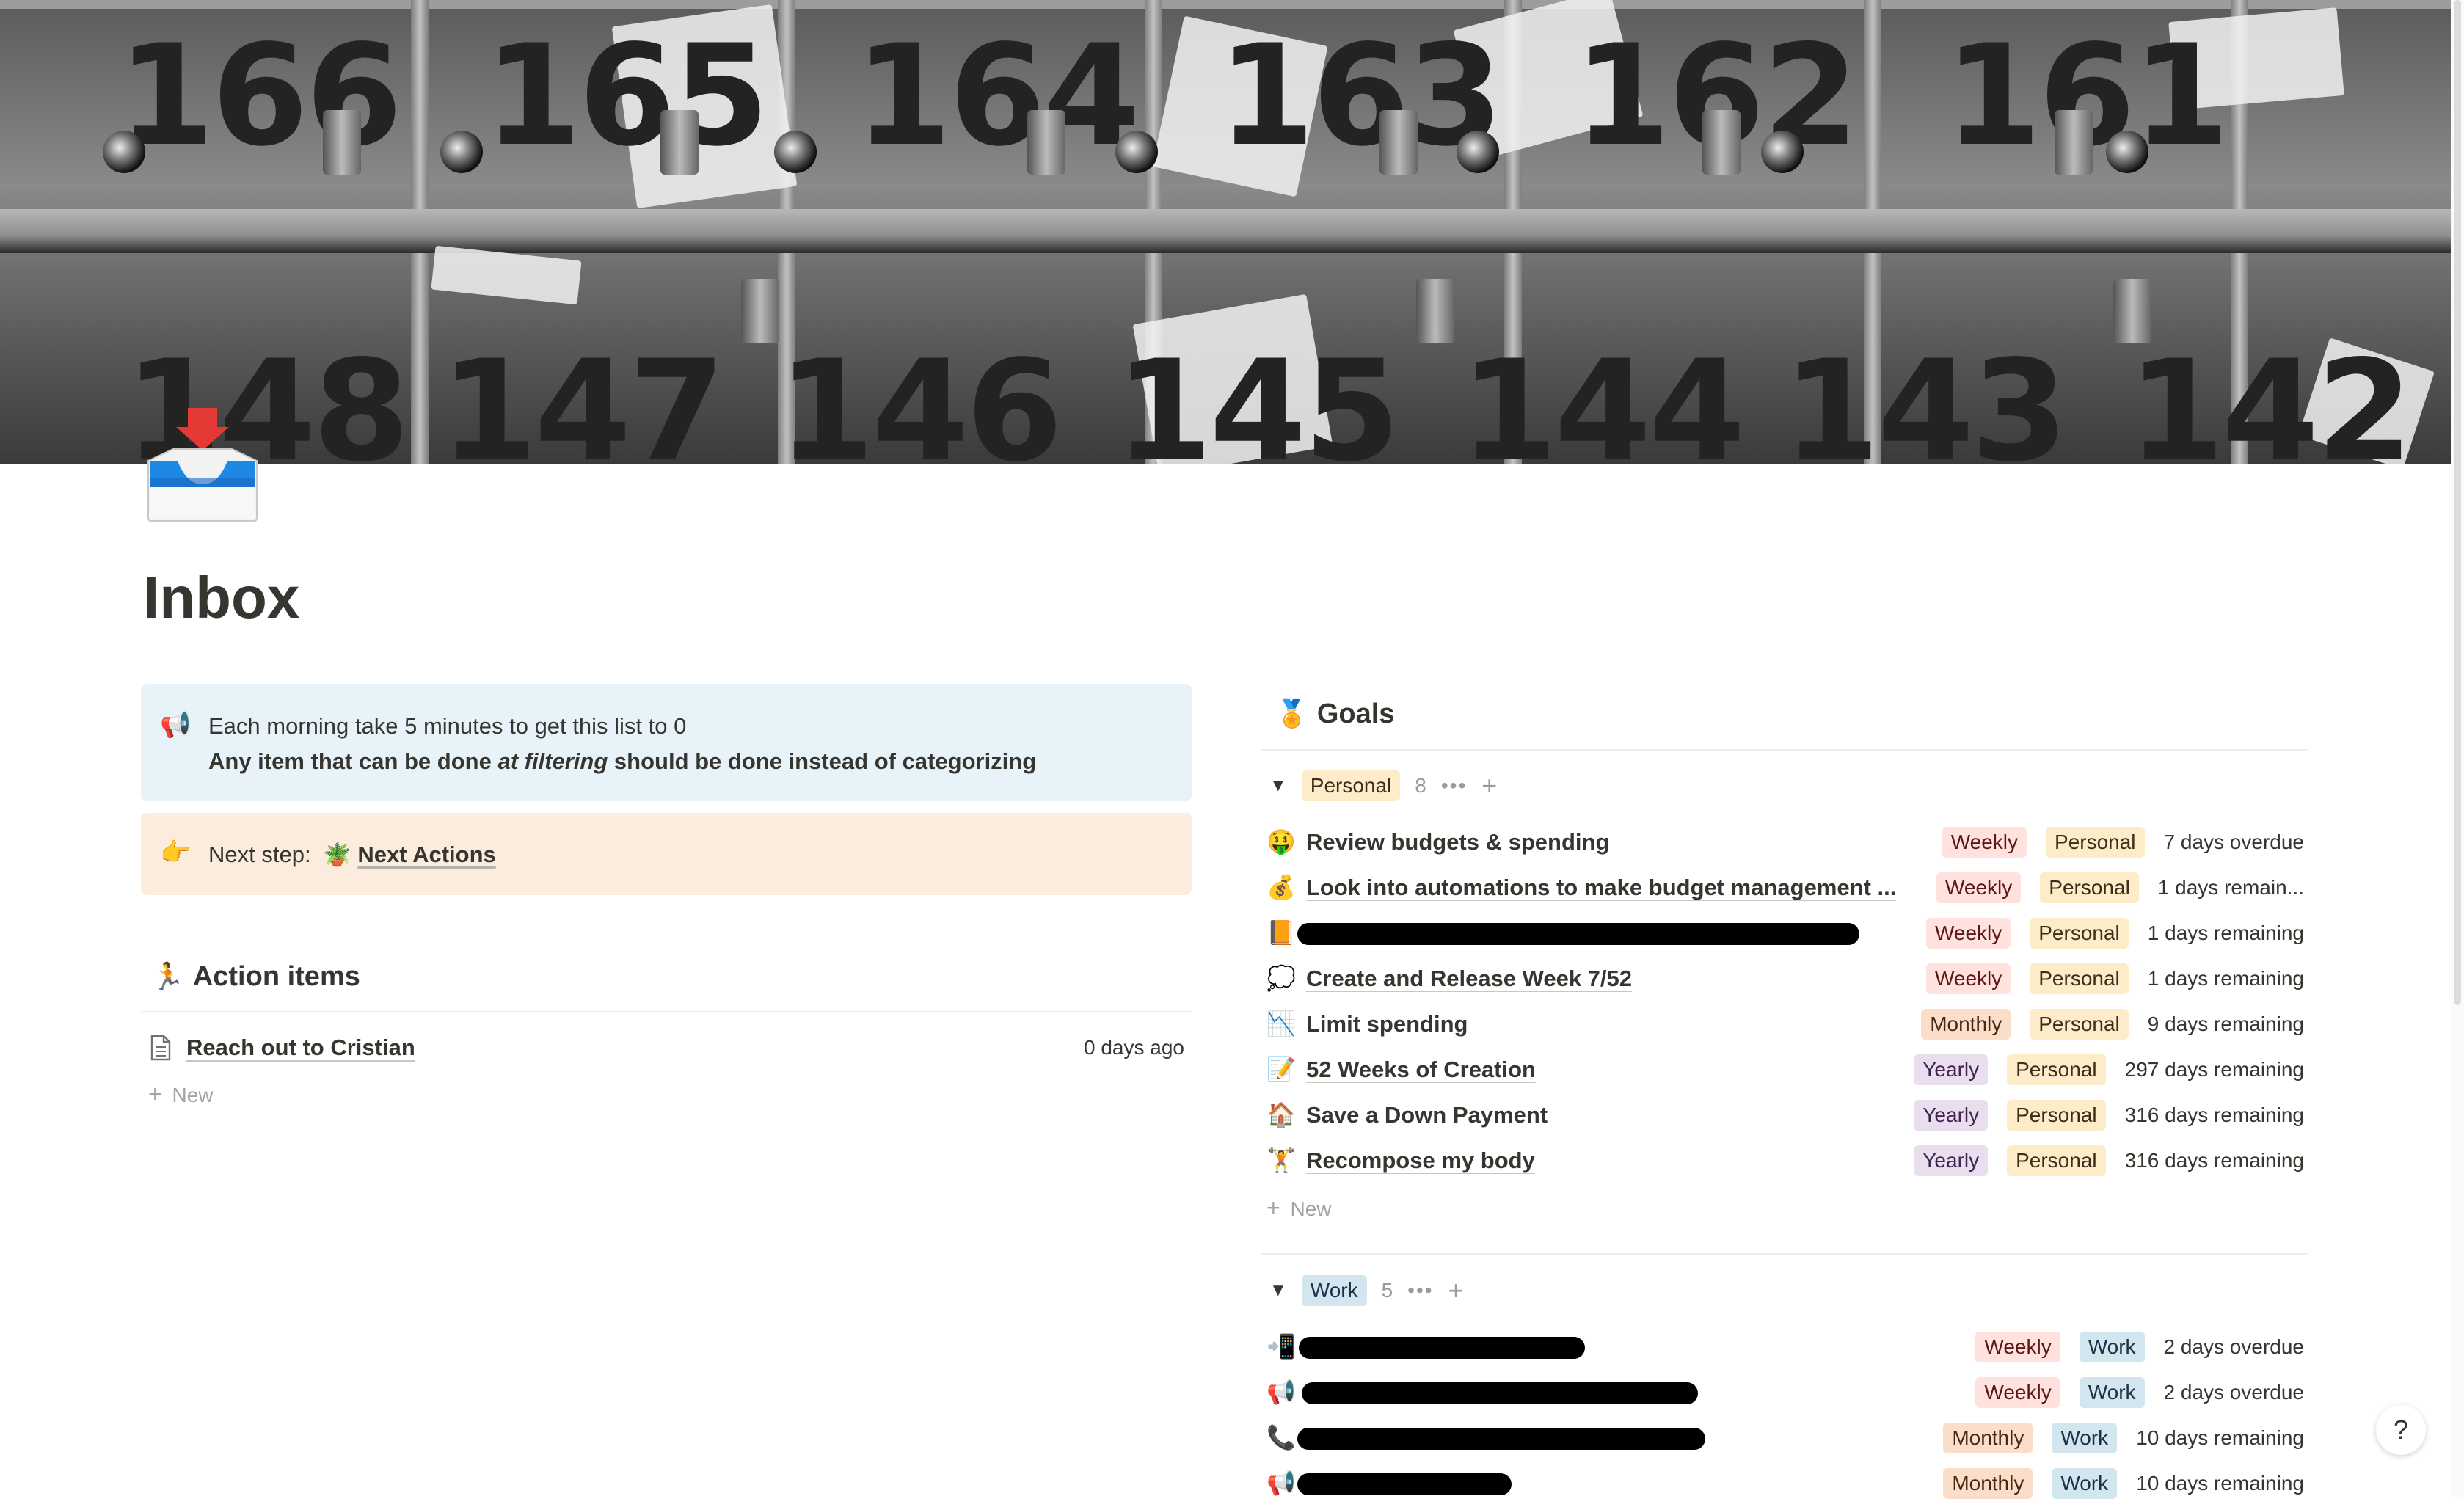 This screenshot has height=1507, width=2464. I want to click on scrollbar-thumb, so click(2457, 503).